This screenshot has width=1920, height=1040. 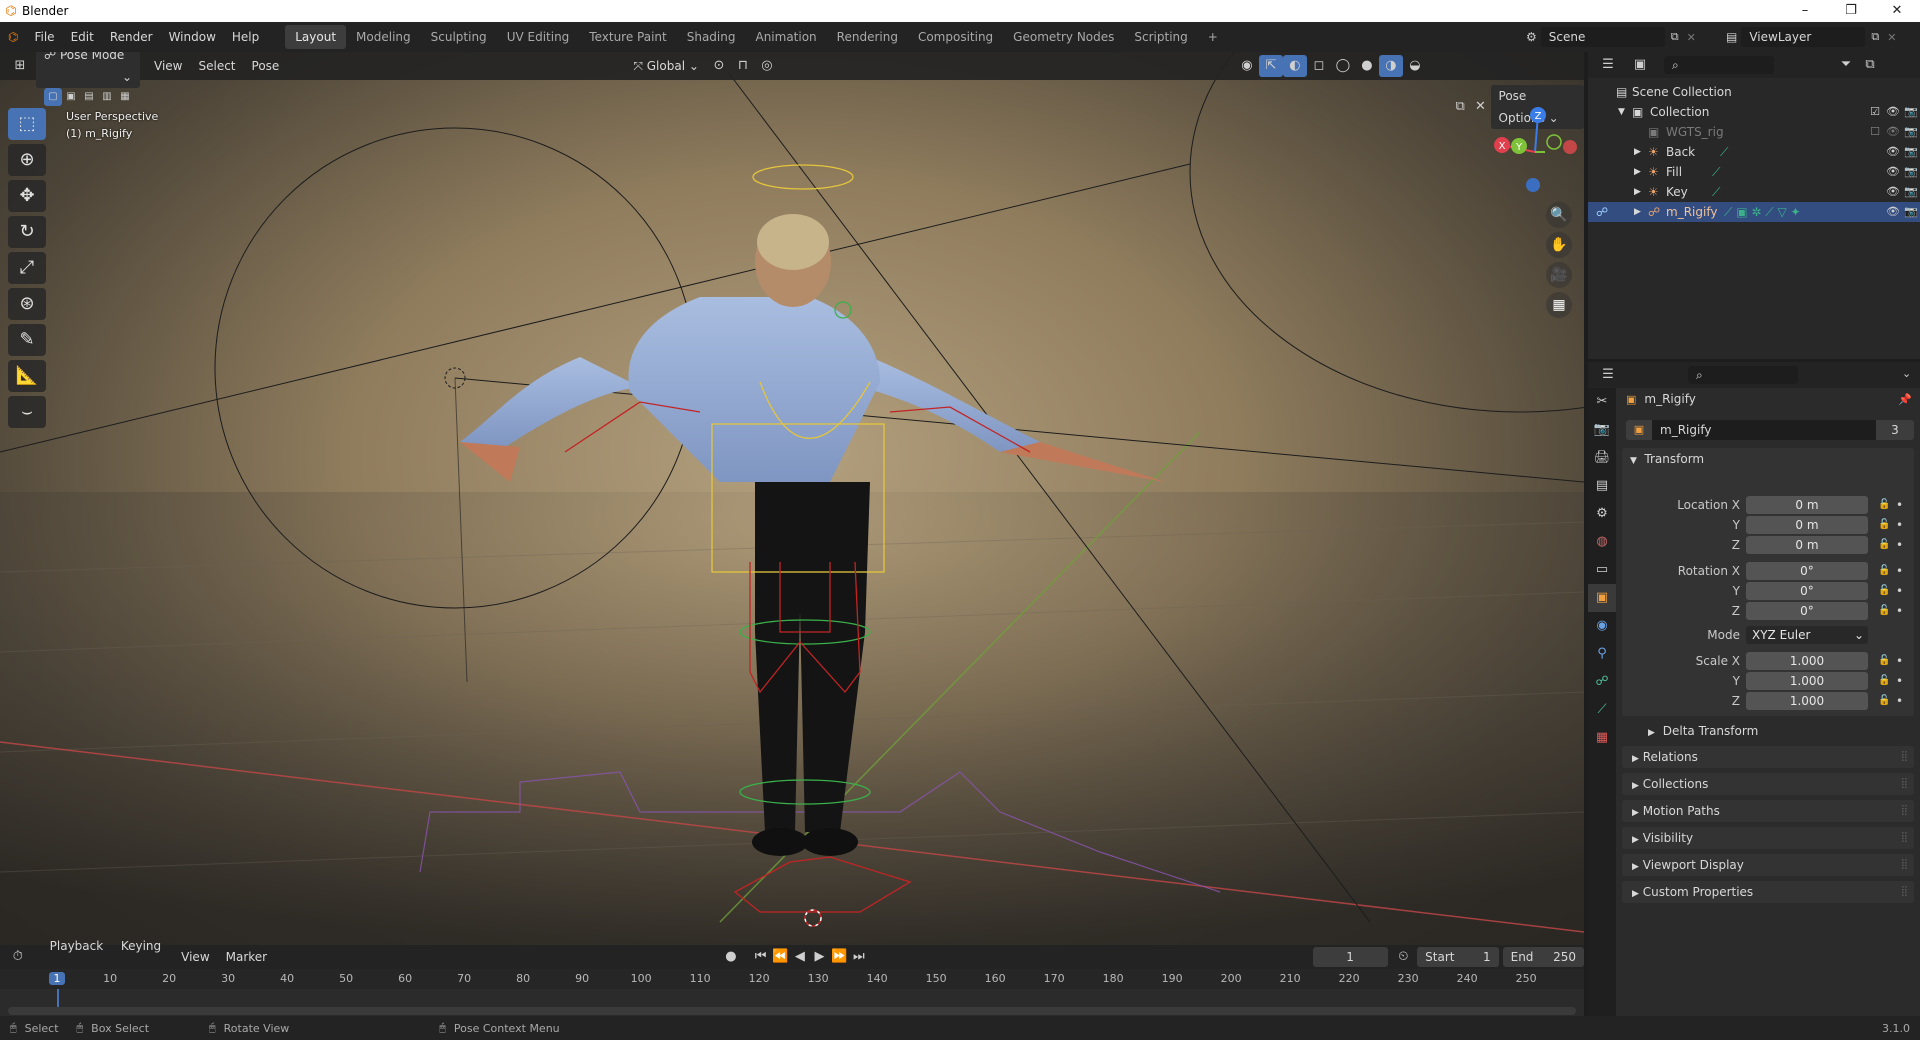 What do you see at coordinates (13, 37) in the screenshot?
I see `blender-menu-icon: ⌬` at bounding box center [13, 37].